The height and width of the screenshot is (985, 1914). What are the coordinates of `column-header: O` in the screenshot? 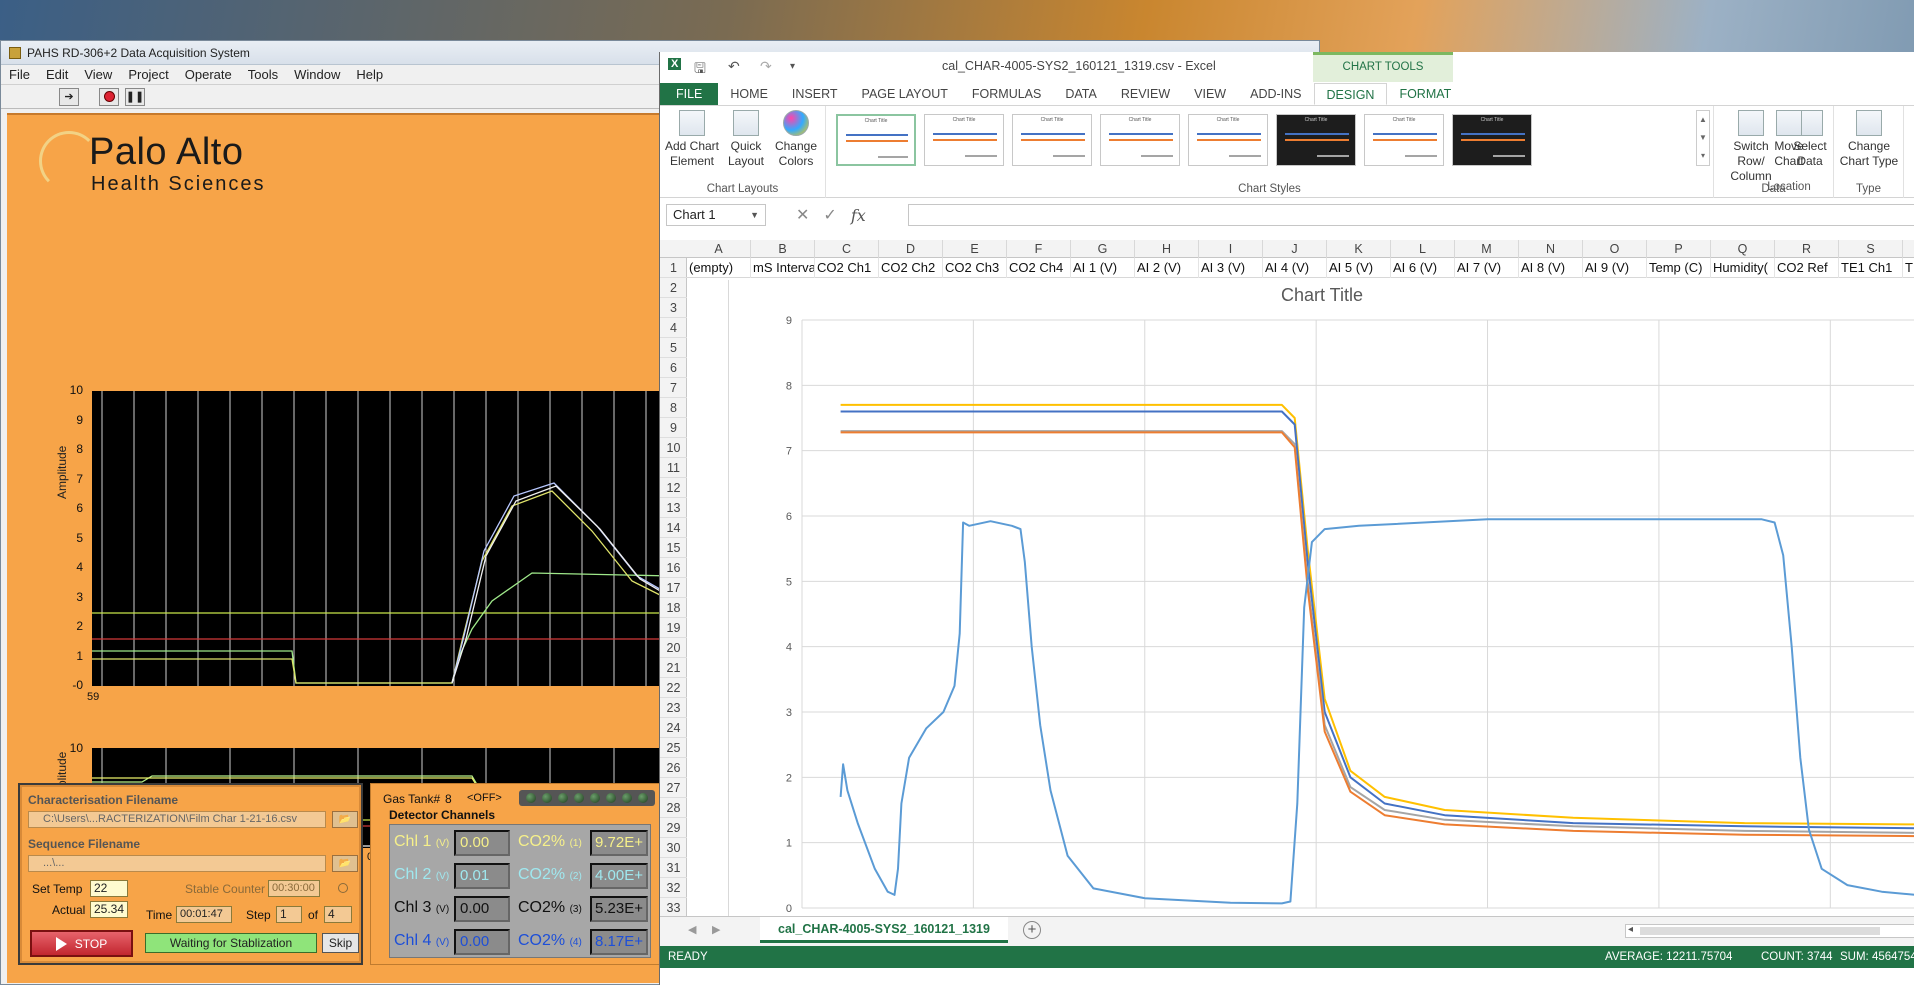 It's located at (1615, 249).